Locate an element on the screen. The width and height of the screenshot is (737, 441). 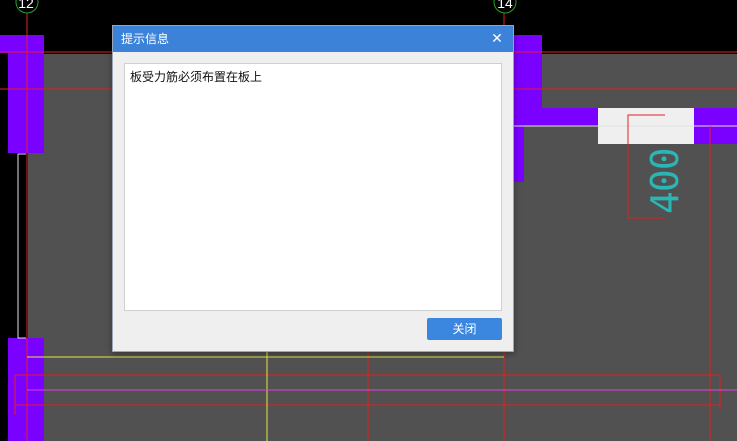
message-text: 板受力筋必须布置在板上 is located at coordinates (196, 77).